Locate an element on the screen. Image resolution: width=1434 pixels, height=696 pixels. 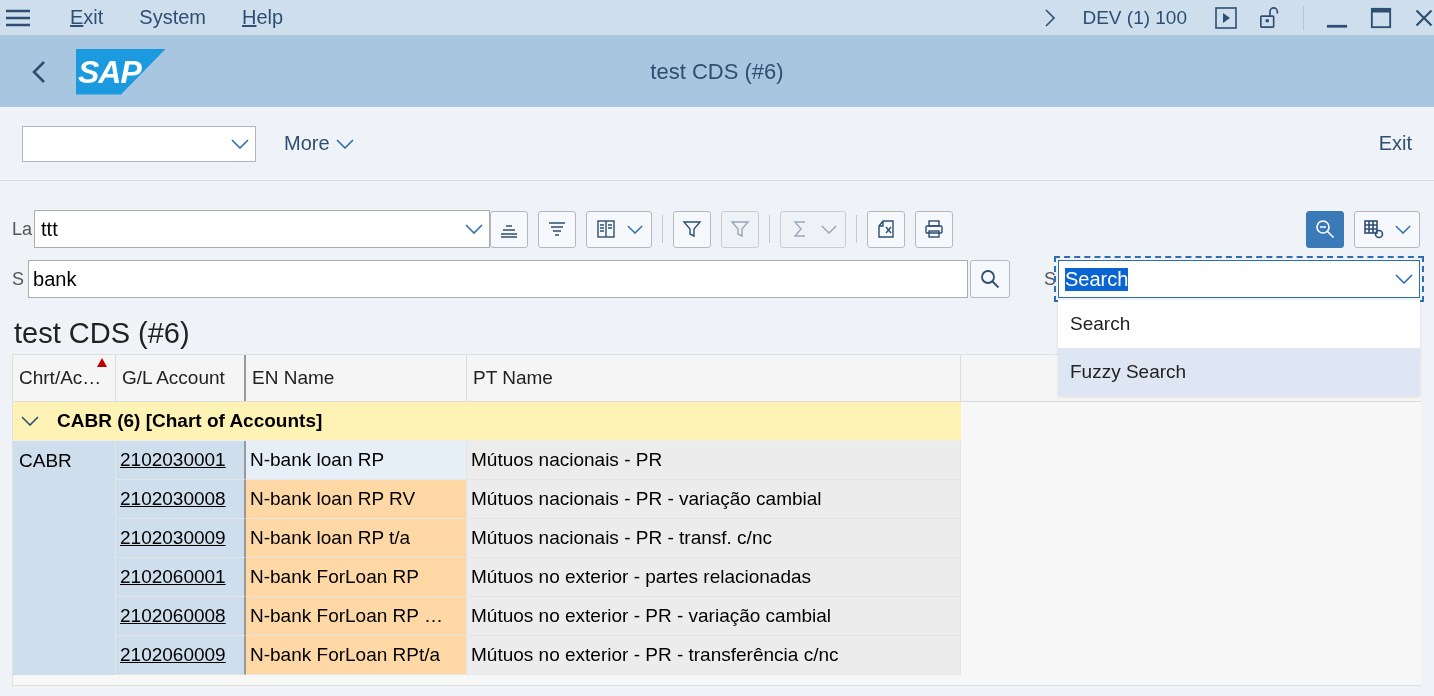
filter-delete-icon is located at coordinates (740, 229).